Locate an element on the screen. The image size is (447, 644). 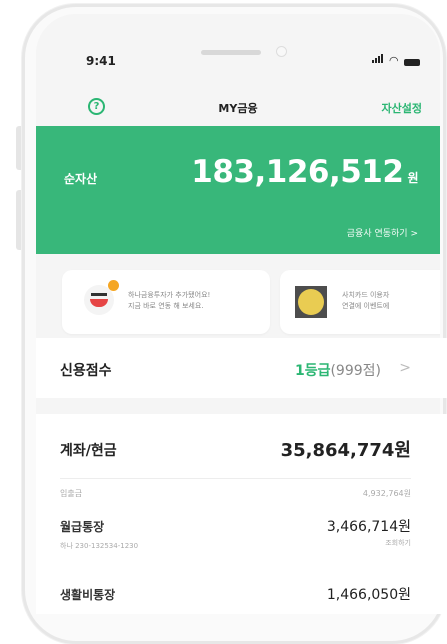
credit-score-value: 1등급(999점) is located at coordinates (338, 370).